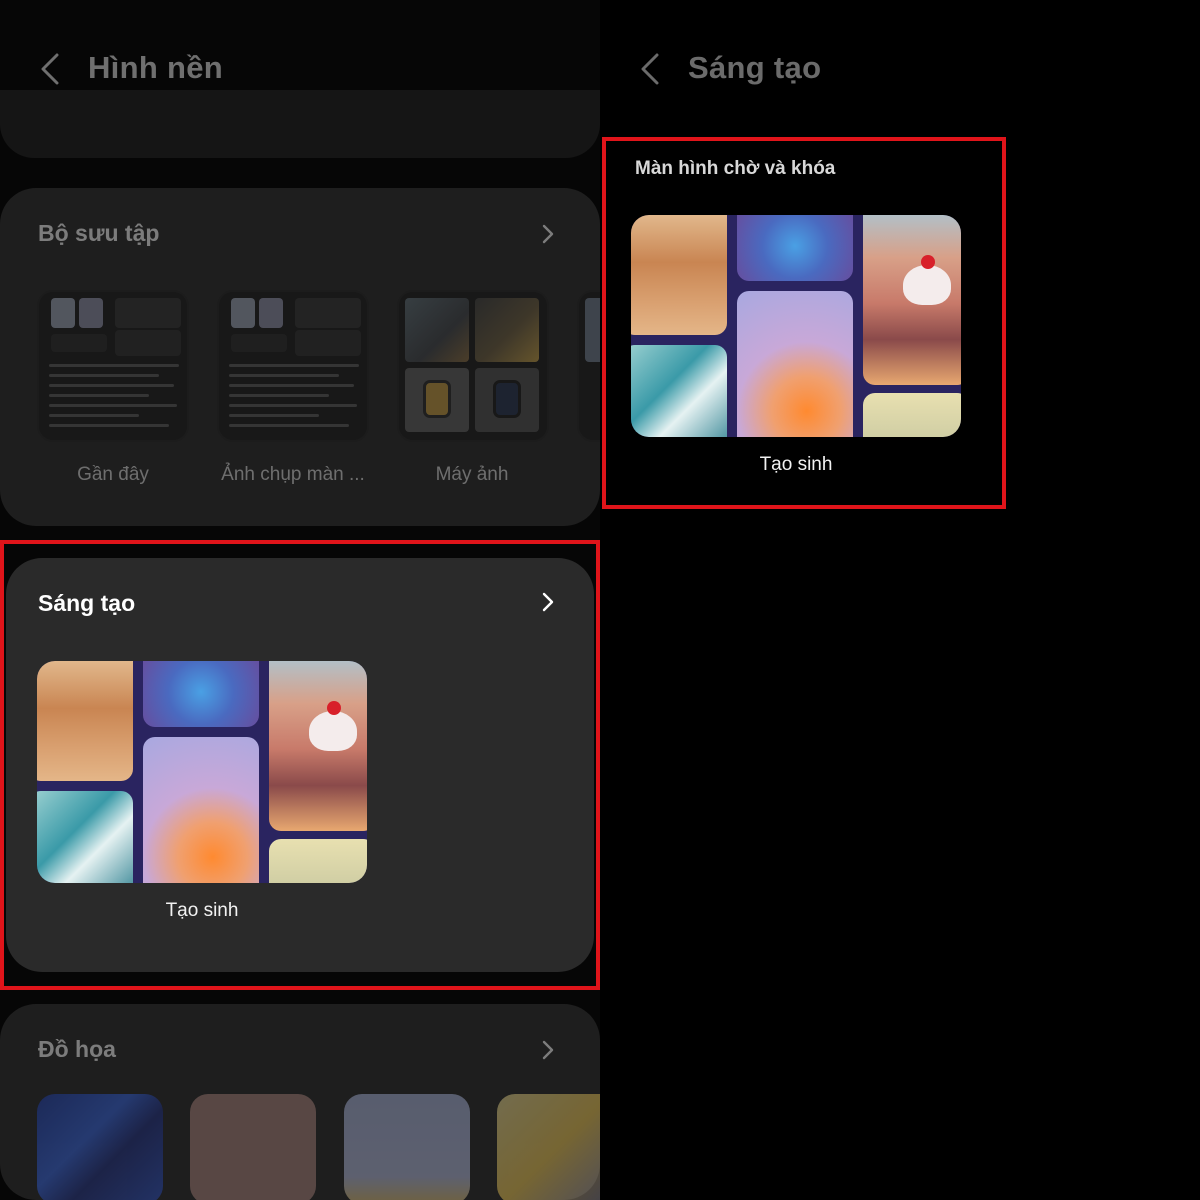 The width and height of the screenshot is (1200, 1200). I want to click on graphic-wallpaper-mauve, so click(253, 1147).